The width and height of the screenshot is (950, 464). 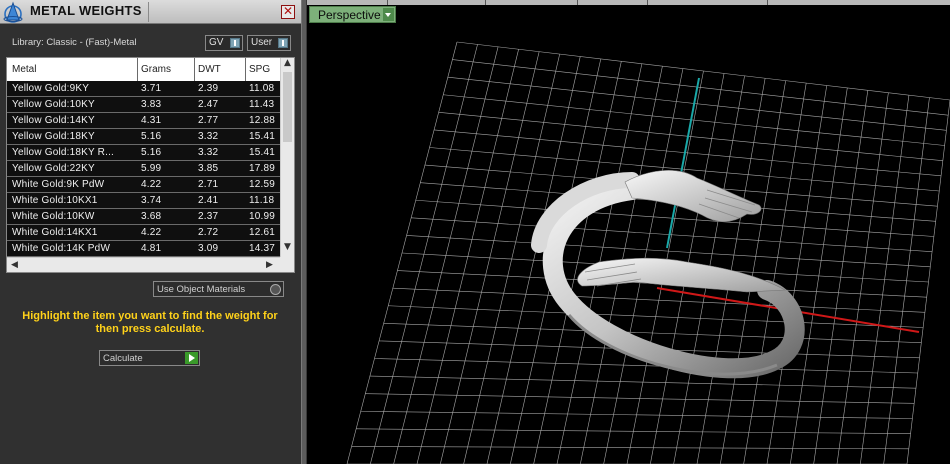 I want to click on scroll-left-icon: ◀, so click(x=14, y=265).